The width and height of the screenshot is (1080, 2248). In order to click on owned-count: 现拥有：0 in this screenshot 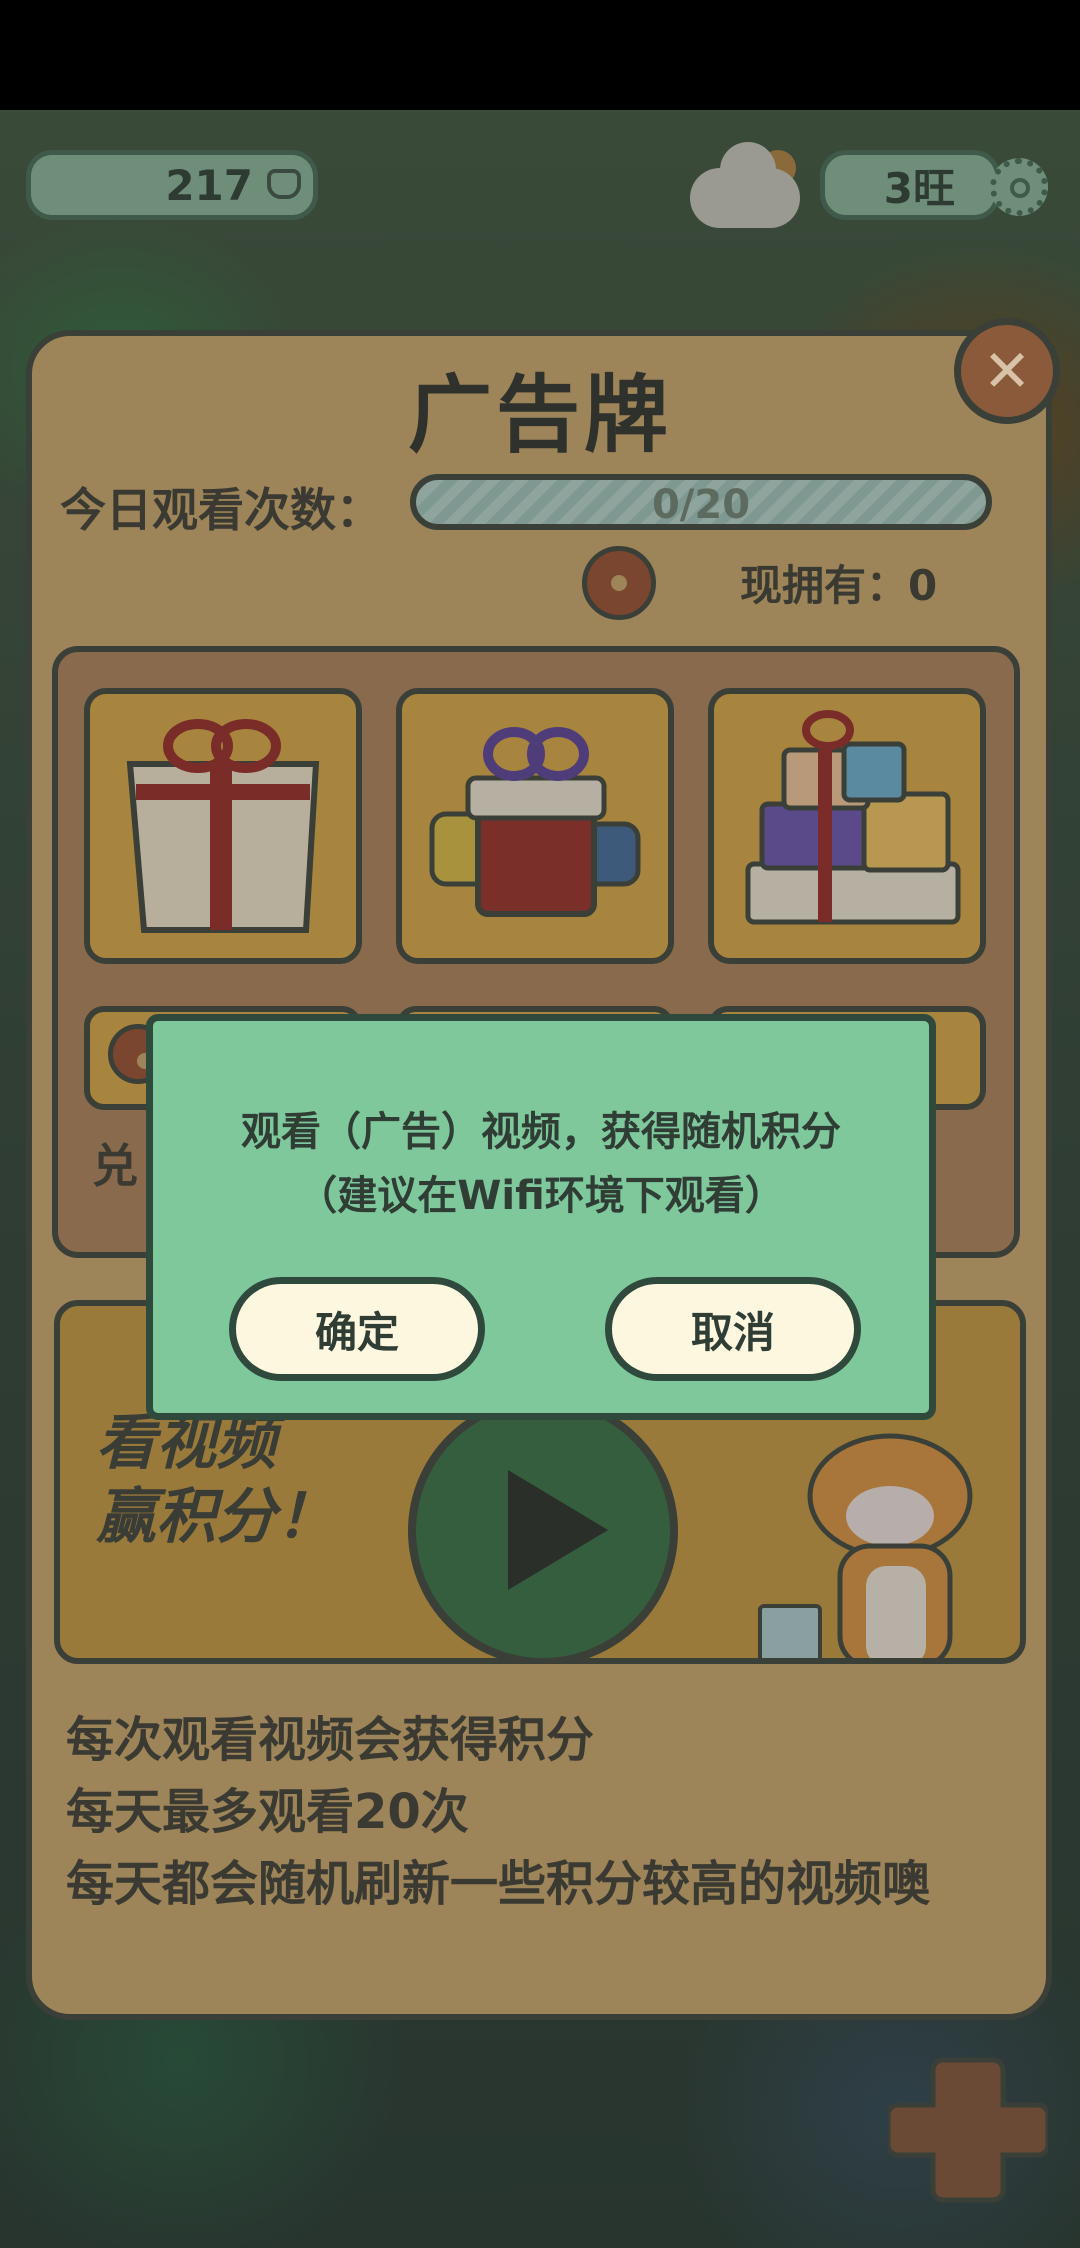, I will do `click(839, 585)`.